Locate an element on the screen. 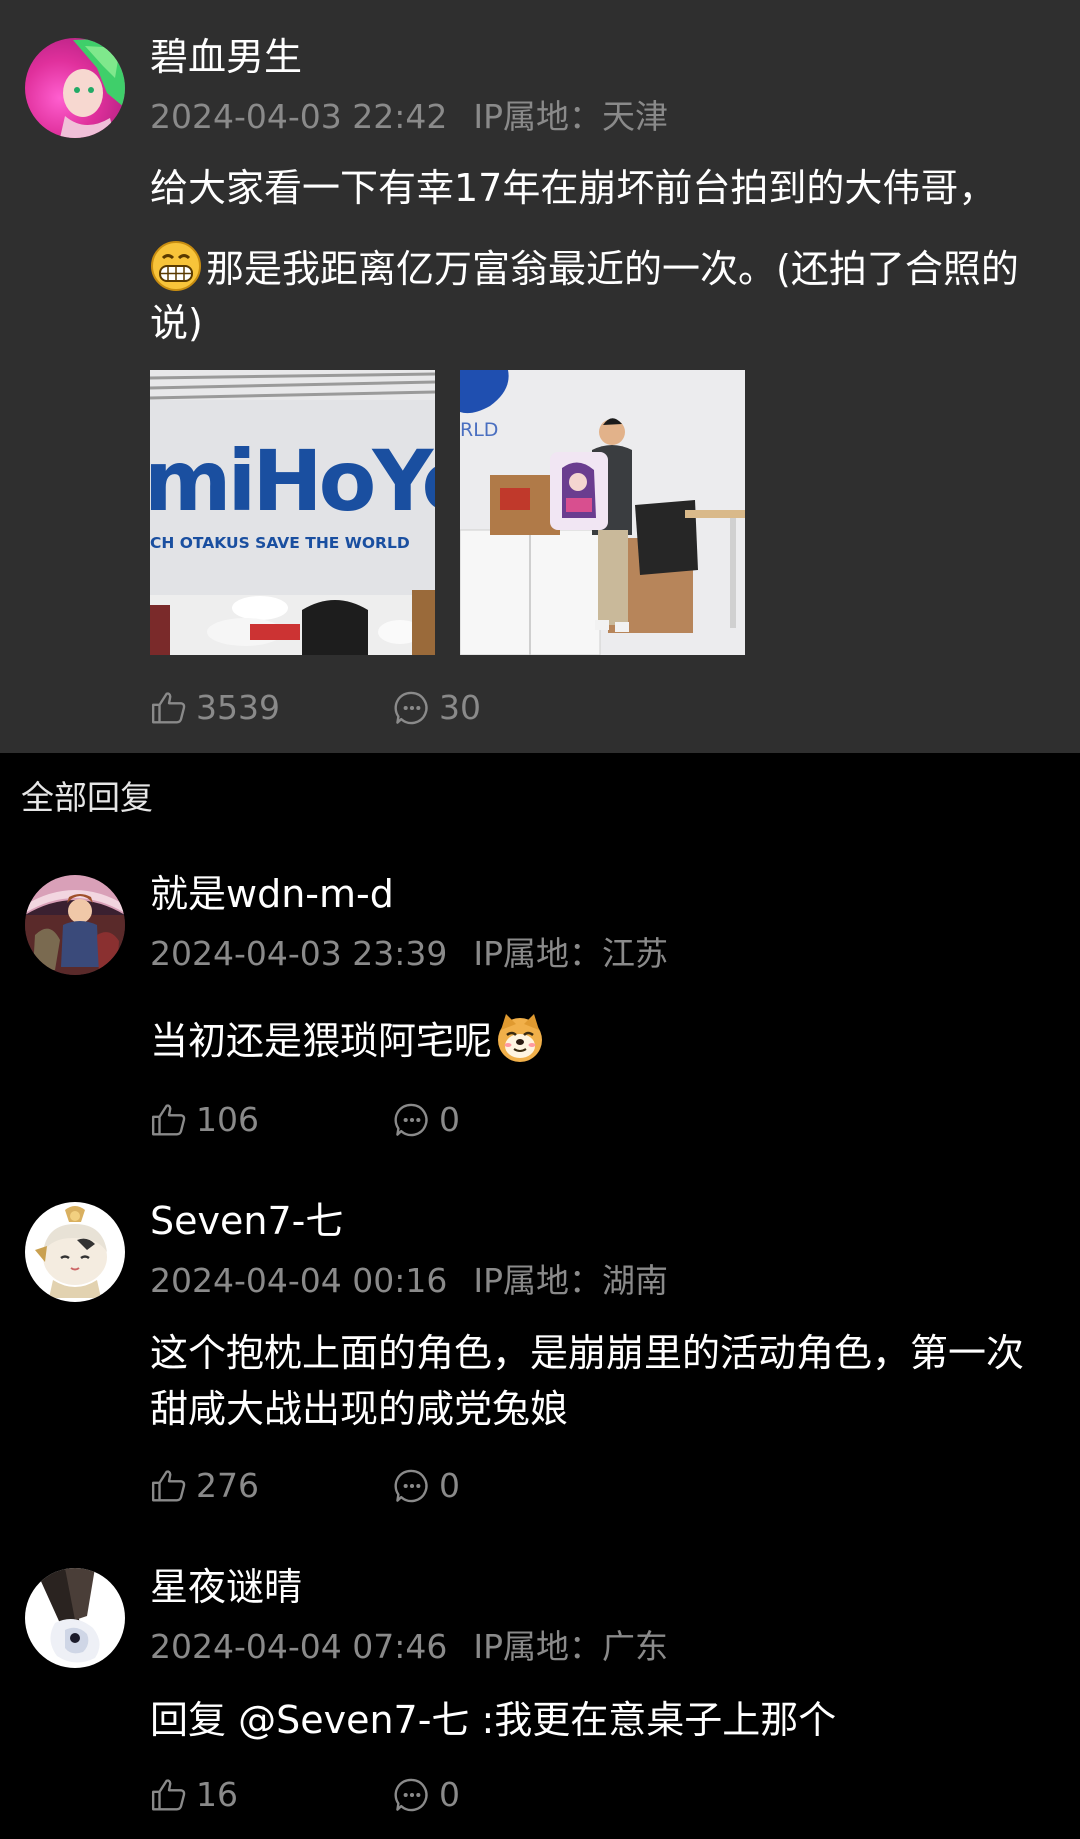 The image size is (1080, 1839). wall-text: RLD is located at coordinates (479, 430).